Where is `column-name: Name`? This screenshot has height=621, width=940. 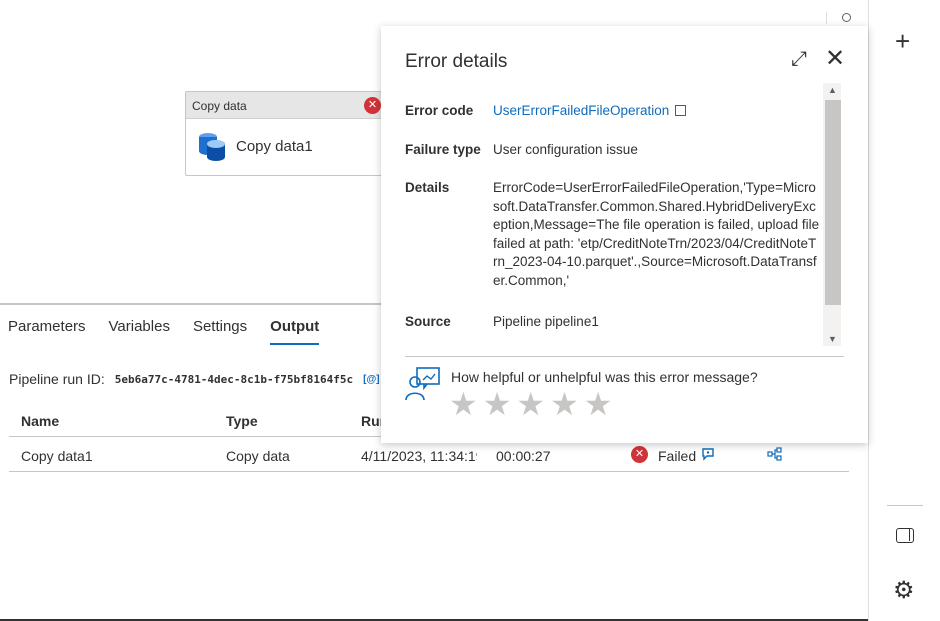 column-name: Name is located at coordinates (40, 421).